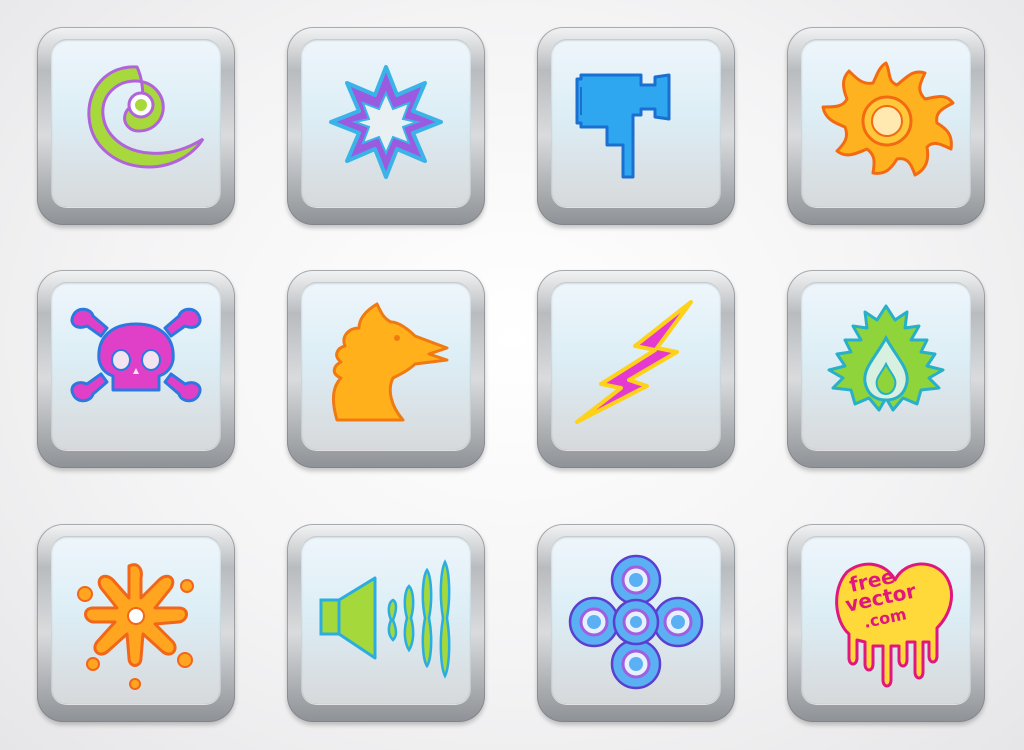  I want to click on speaker-sound-icon, so click(385, 619).